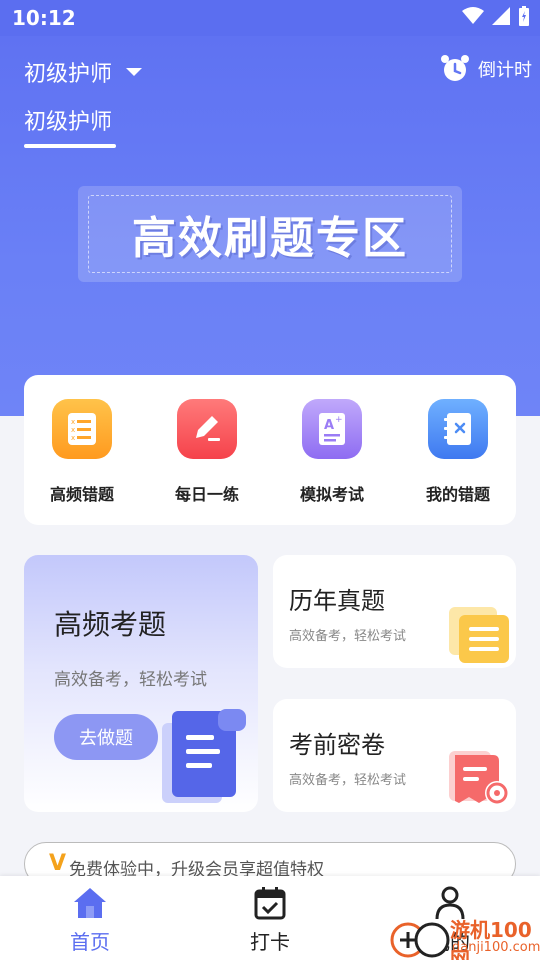  I want to click on quick-action-my-errors: 我的错题, so click(458, 452).